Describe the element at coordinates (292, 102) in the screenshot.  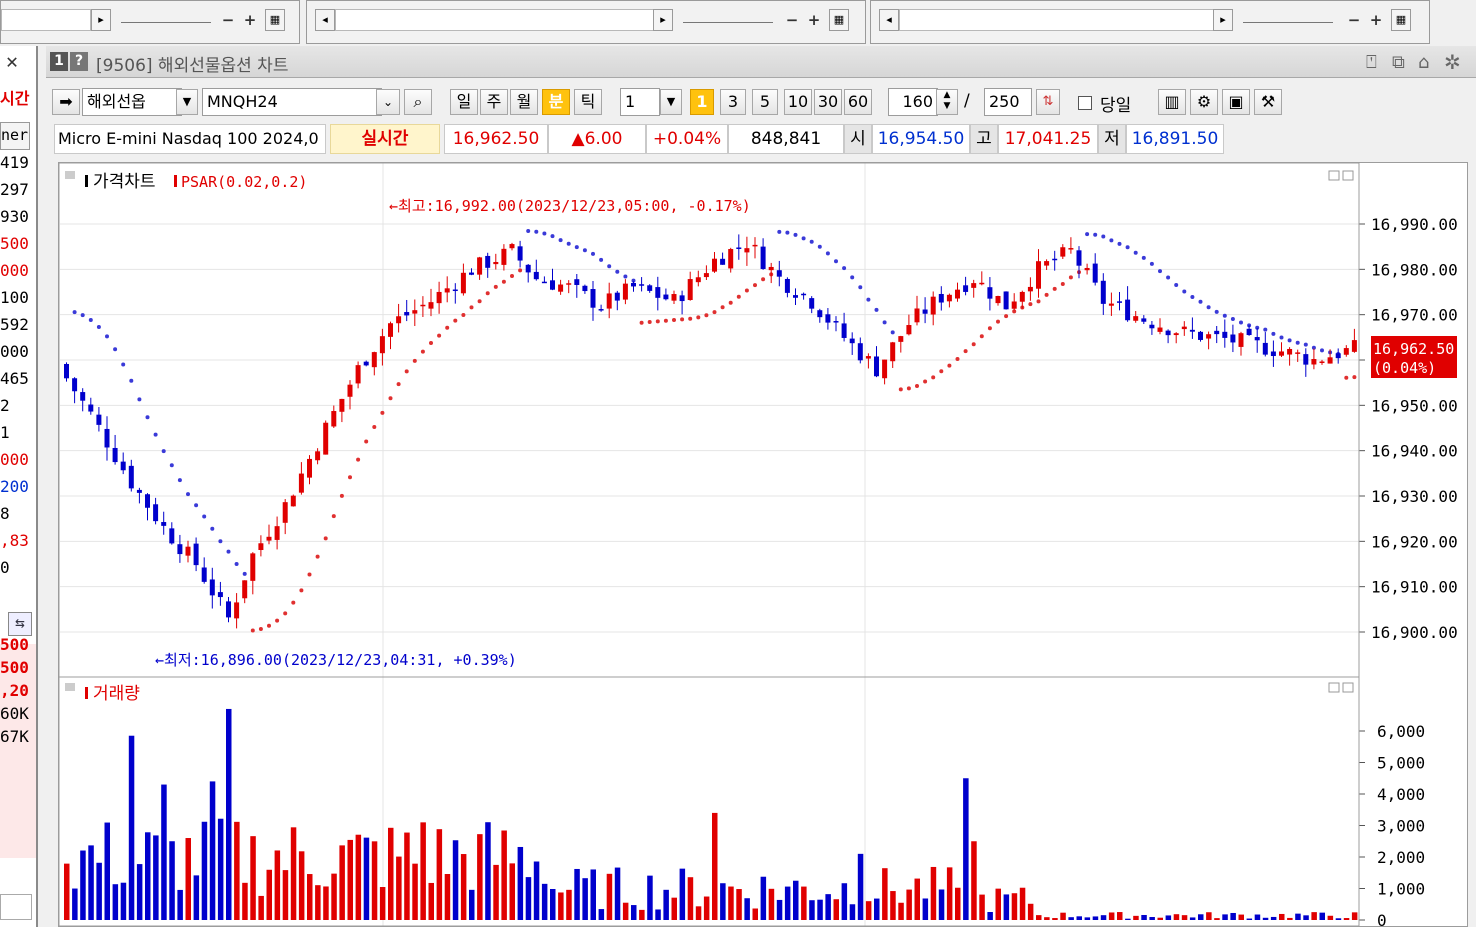
I see `symbol-input: MNQH24` at that location.